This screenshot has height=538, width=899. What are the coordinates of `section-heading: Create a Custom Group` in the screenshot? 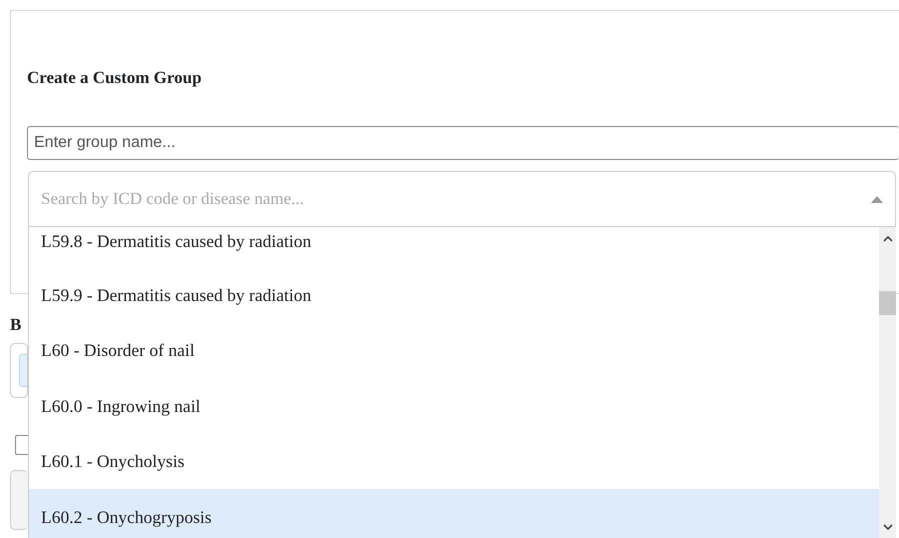 It's located at (114, 78).